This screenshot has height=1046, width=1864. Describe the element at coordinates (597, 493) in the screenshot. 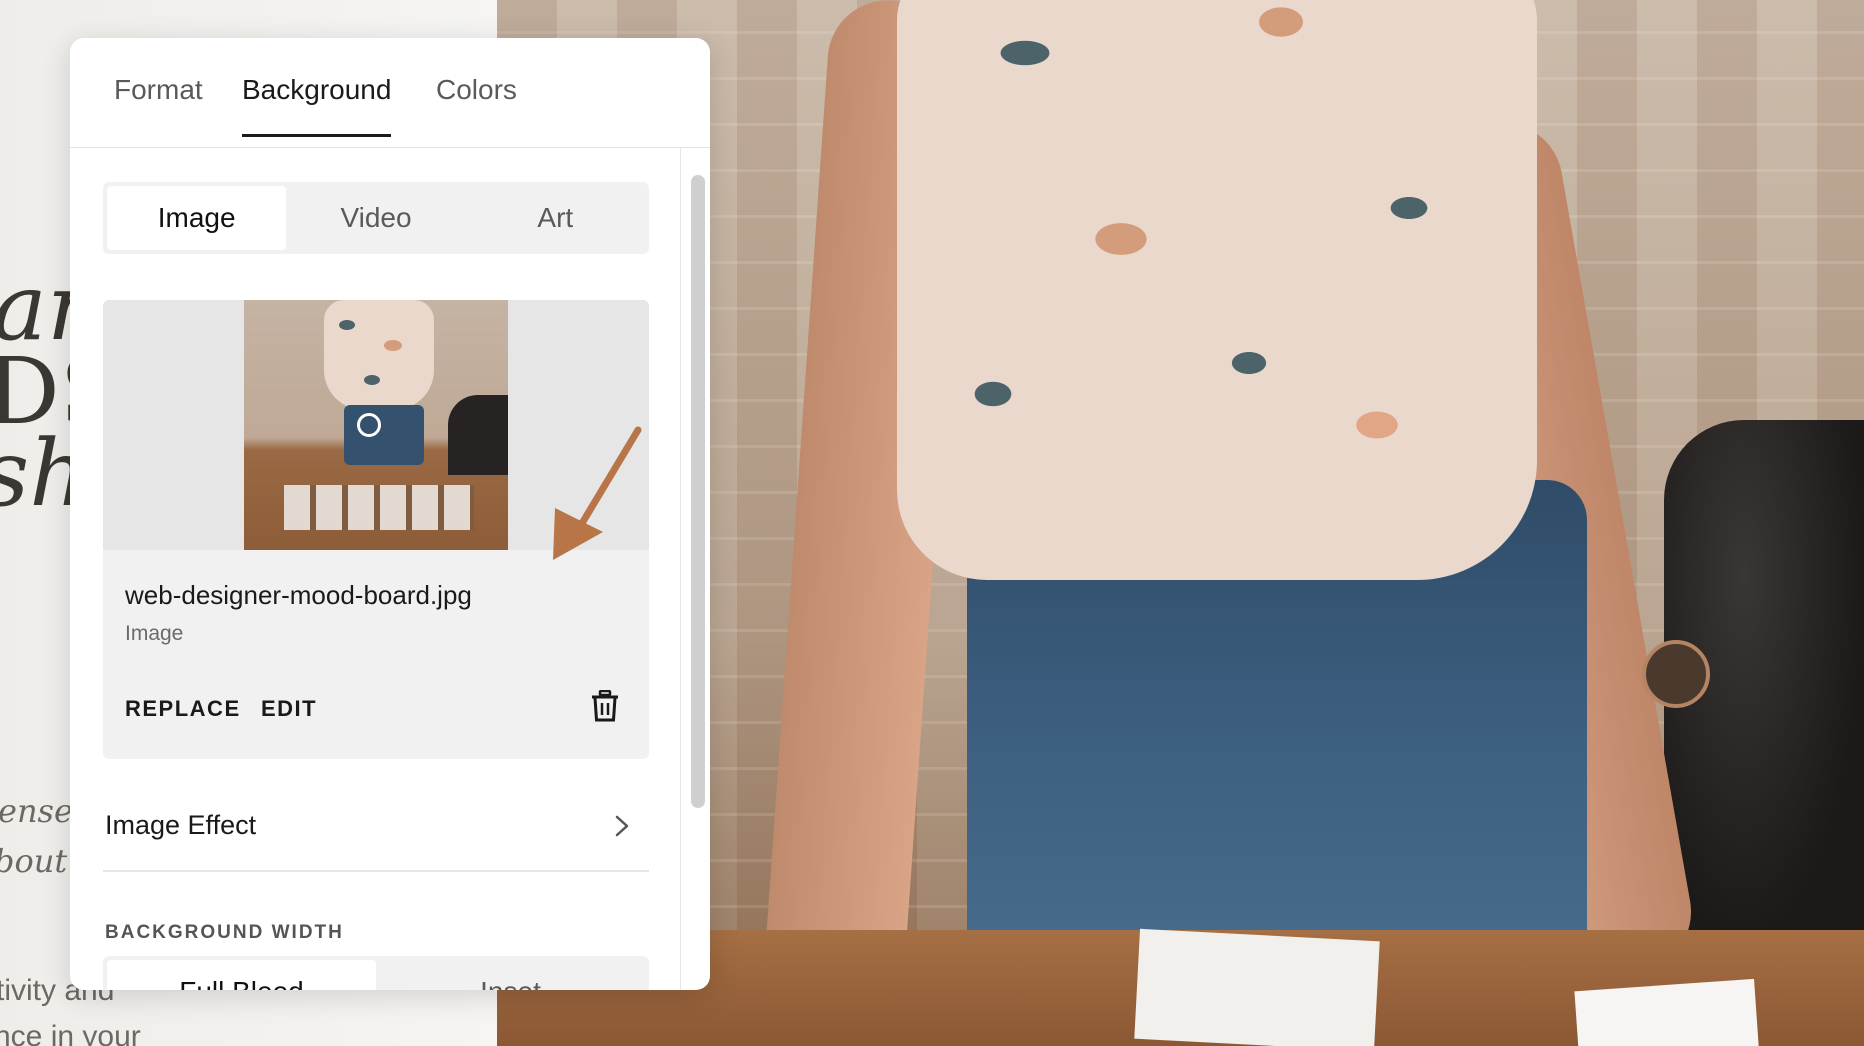

I see `arrow-annotation-icon` at that location.